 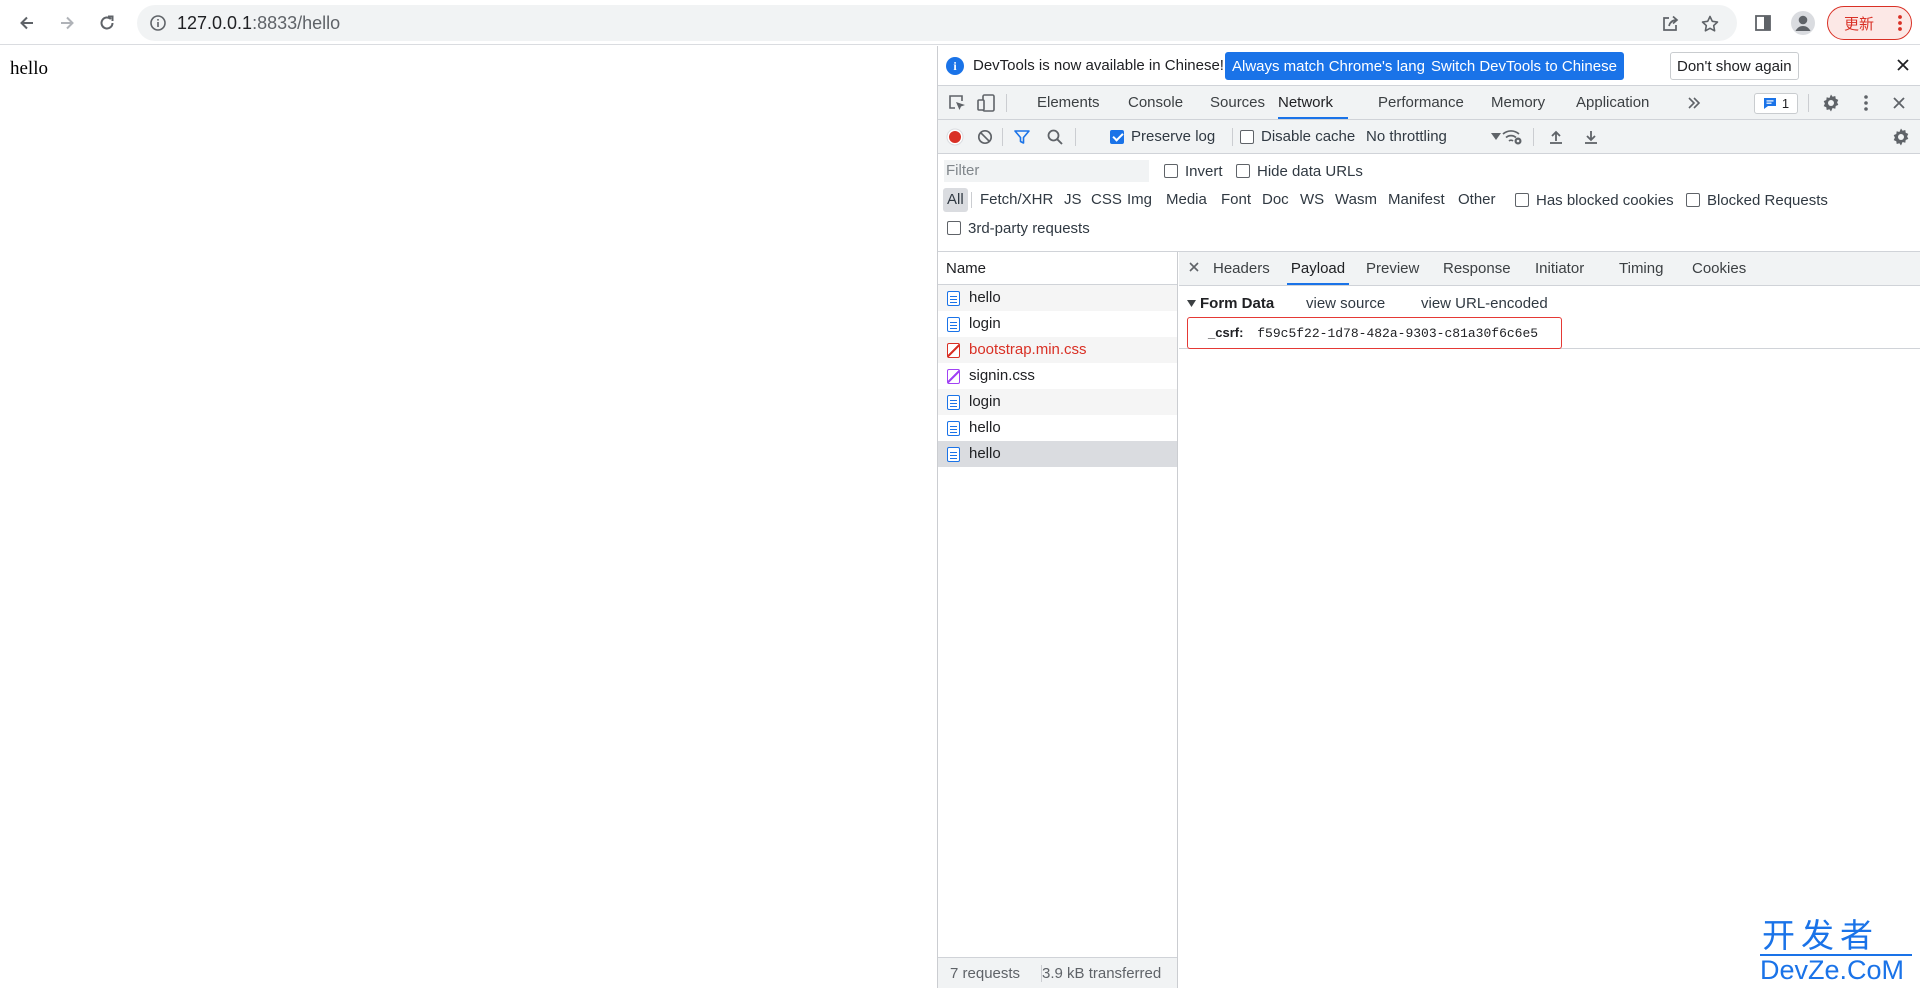 What do you see at coordinates (986, 103) in the screenshot?
I see `device-toolbar-button` at bounding box center [986, 103].